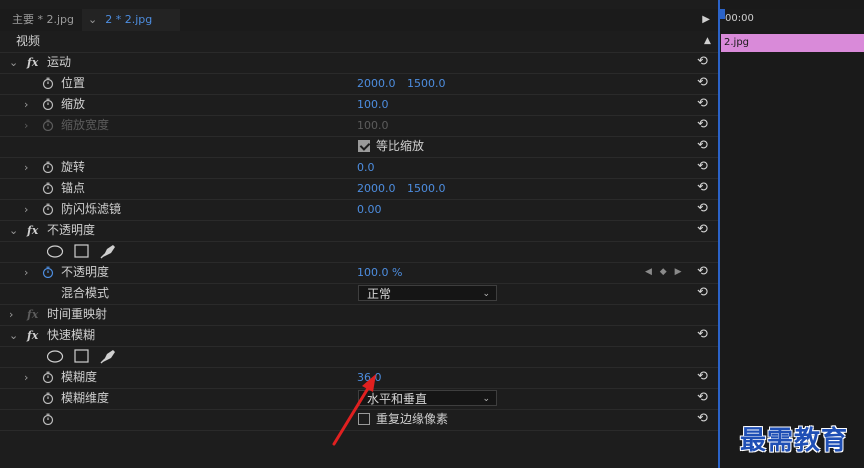 The height and width of the screenshot is (468, 864). Describe the element at coordinates (376, 188) in the screenshot. I see `anchor-x-value: 2000.0` at that location.